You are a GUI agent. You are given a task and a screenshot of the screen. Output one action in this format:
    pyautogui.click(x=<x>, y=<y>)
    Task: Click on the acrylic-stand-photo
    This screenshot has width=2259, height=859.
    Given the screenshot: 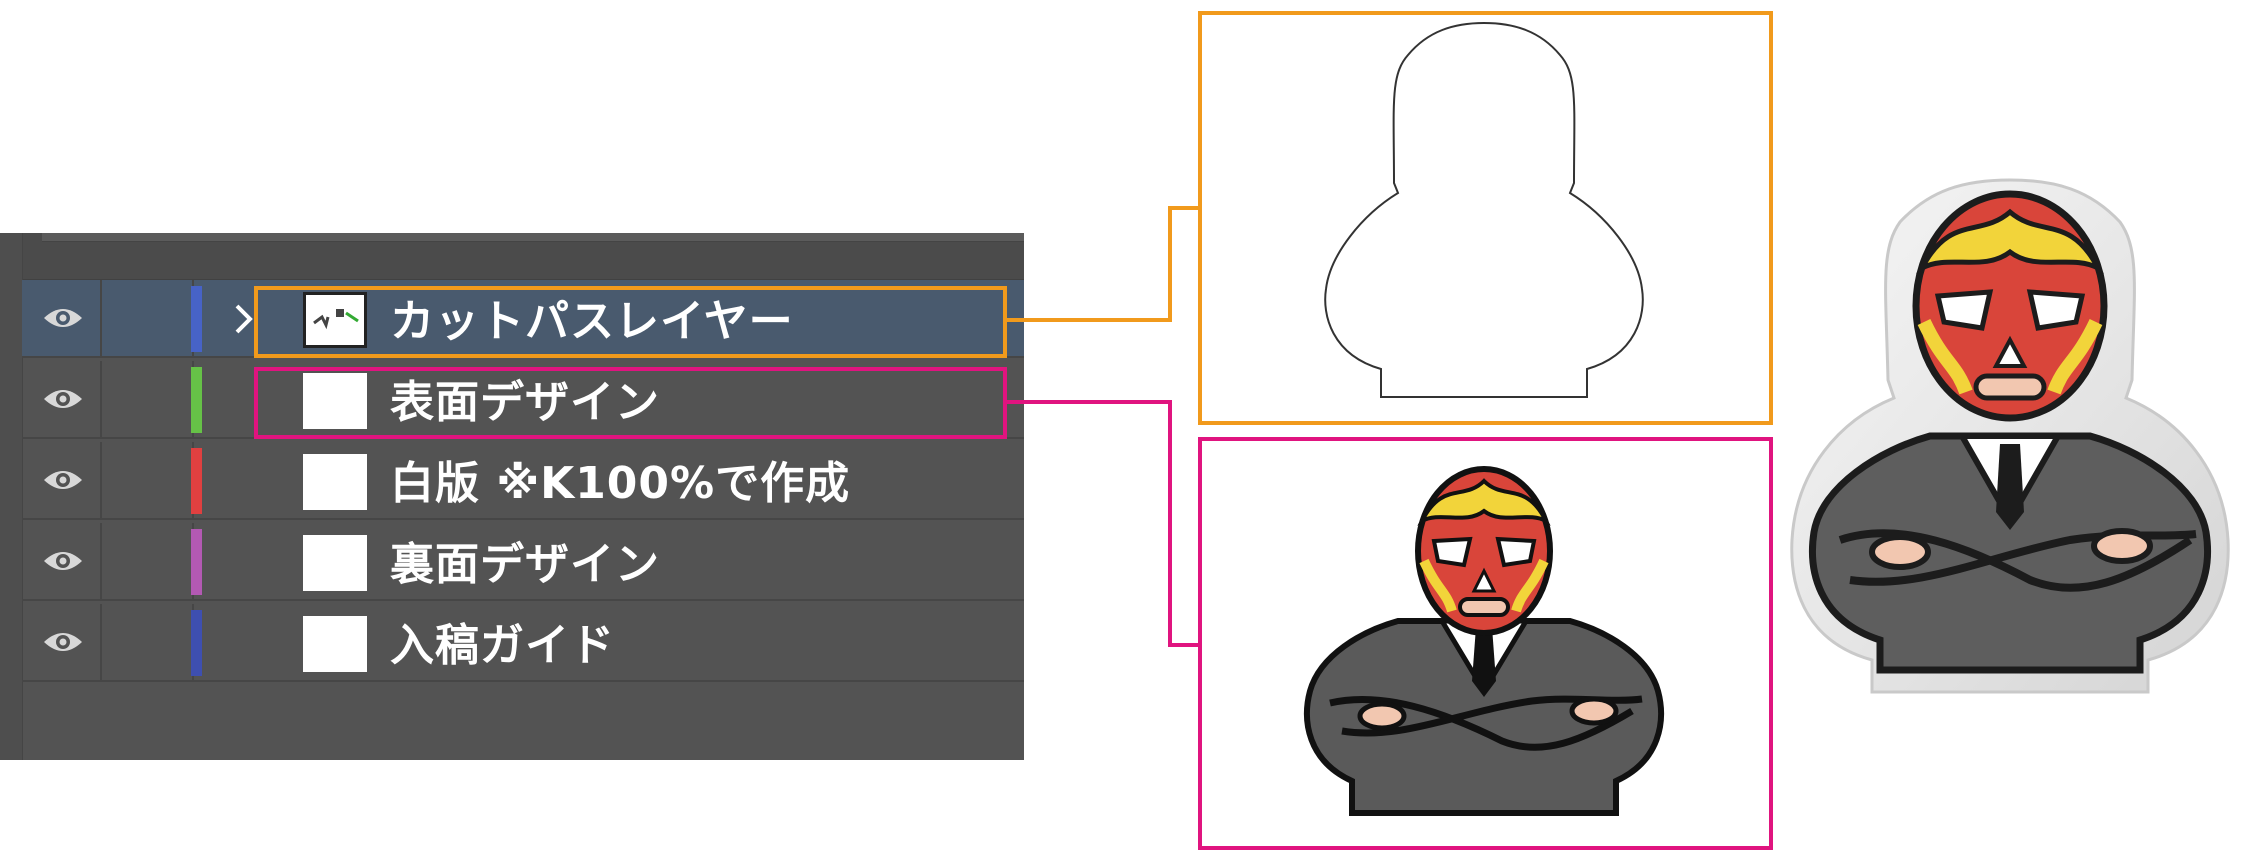 What is the action you would take?
    pyautogui.click(x=2010, y=436)
    